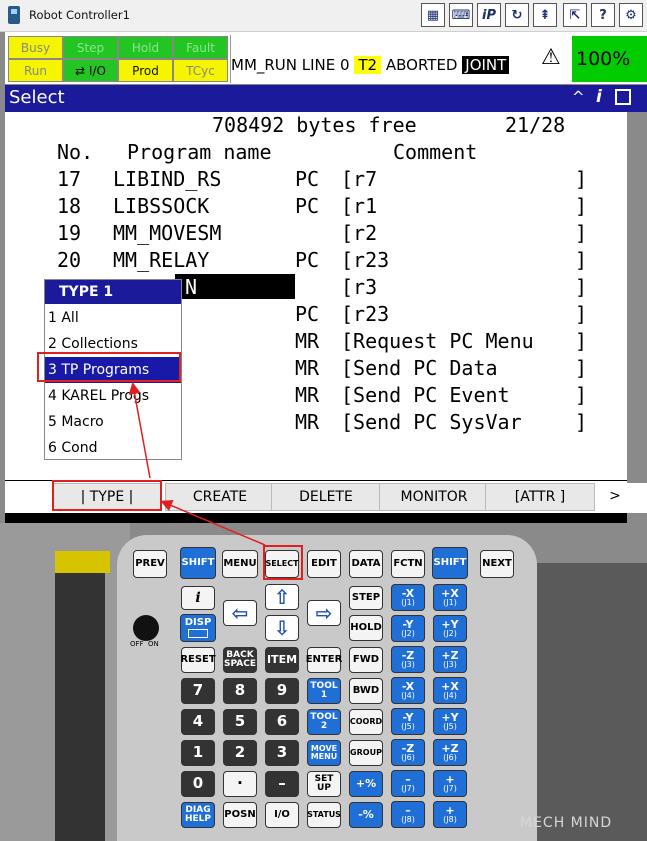 The image size is (647, 841). What do you see at coordinates (213, 522) in the screenshot?
I see `arrow-select-to-type` at bounding box center [213, 522].